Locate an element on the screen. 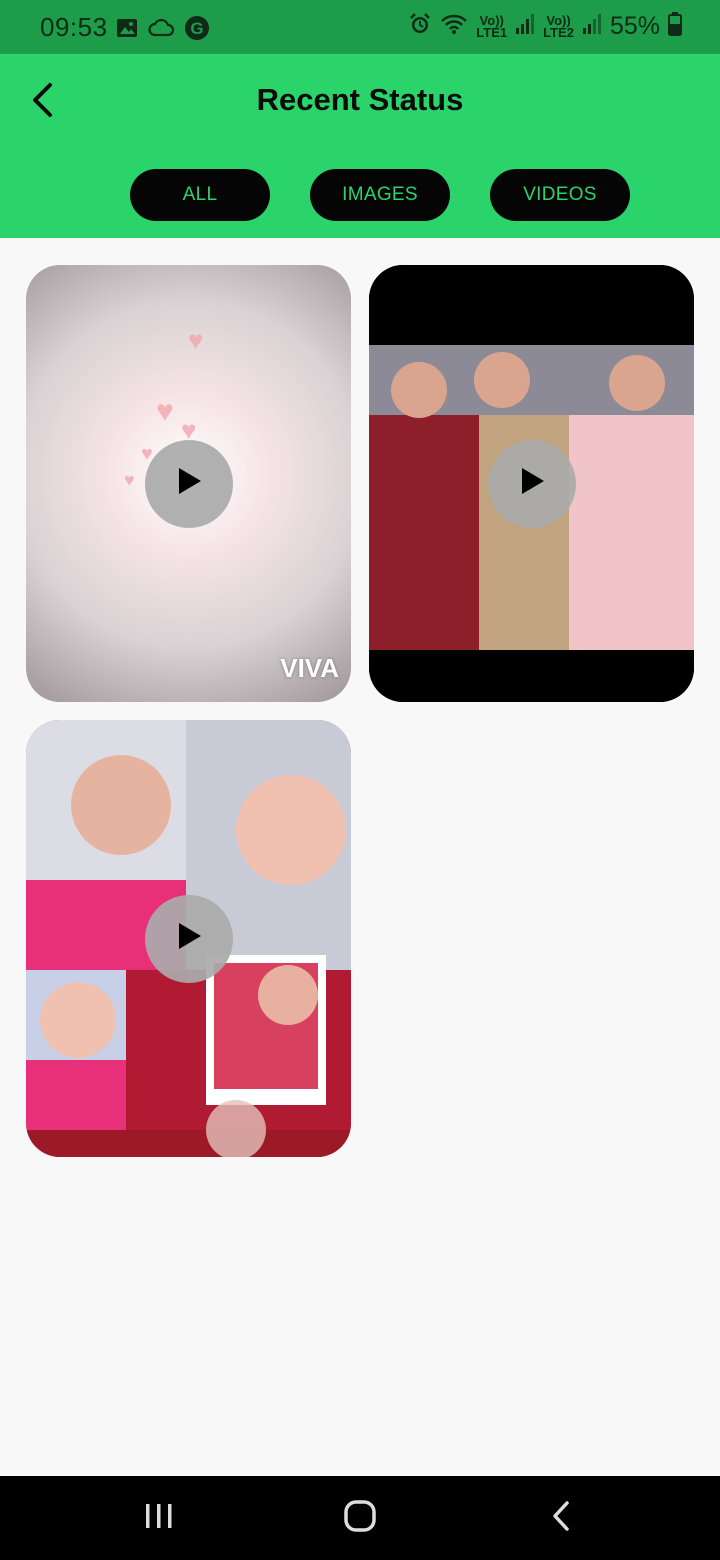  tab-images: IMAGES is located at coordinates (380, 195).